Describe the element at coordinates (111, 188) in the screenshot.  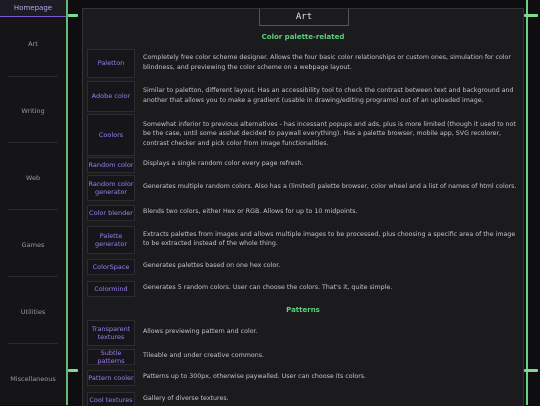
I see `tool-link: Random color generator` at that location.